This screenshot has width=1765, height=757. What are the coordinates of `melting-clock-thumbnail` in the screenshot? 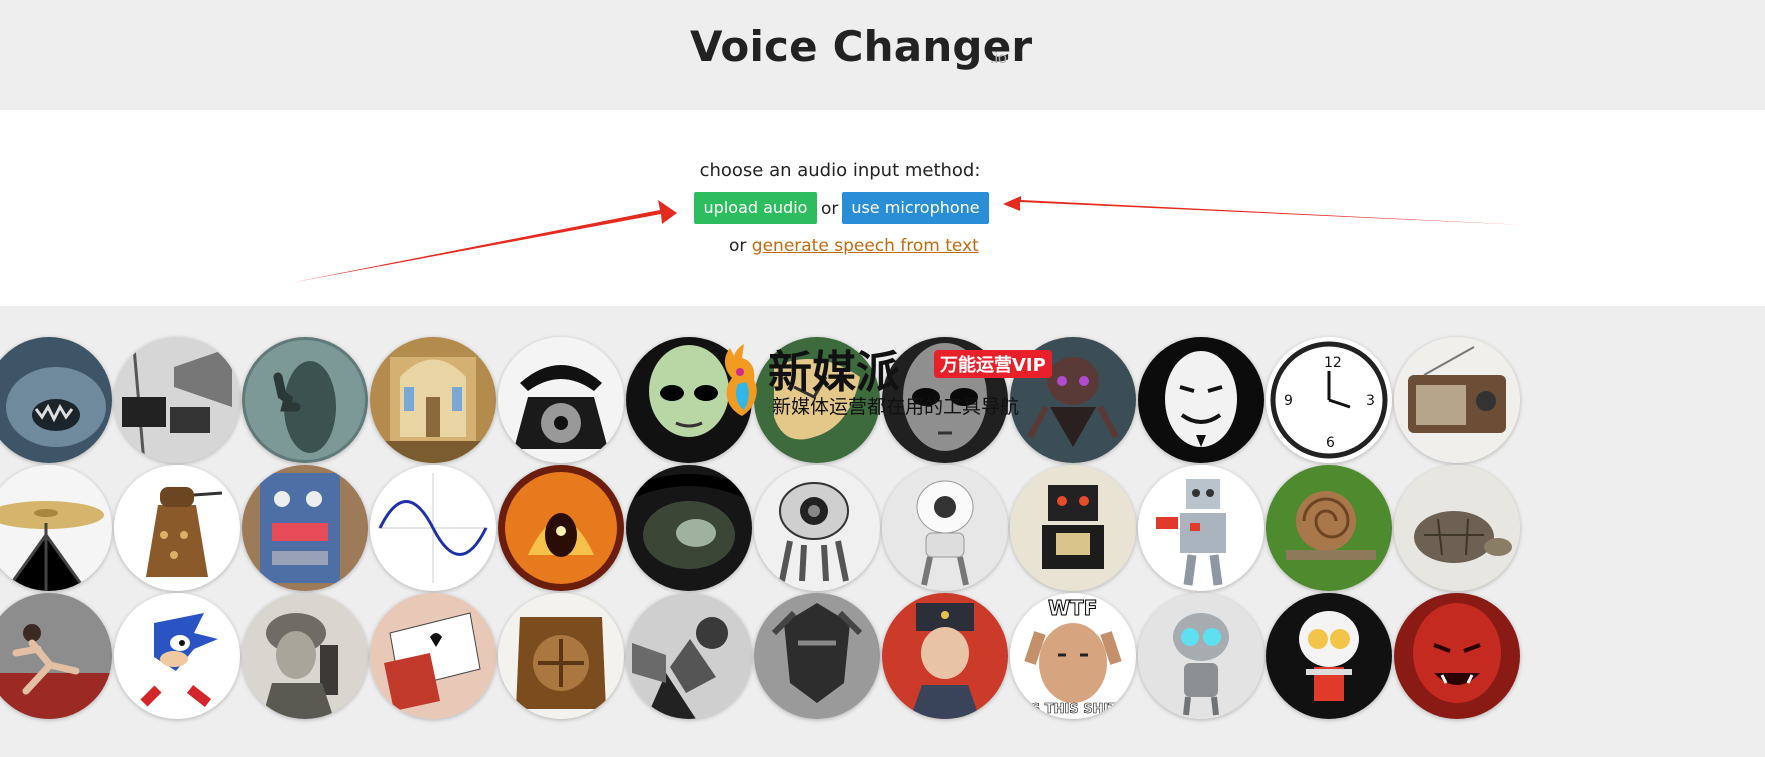 It's located at (817, 400).